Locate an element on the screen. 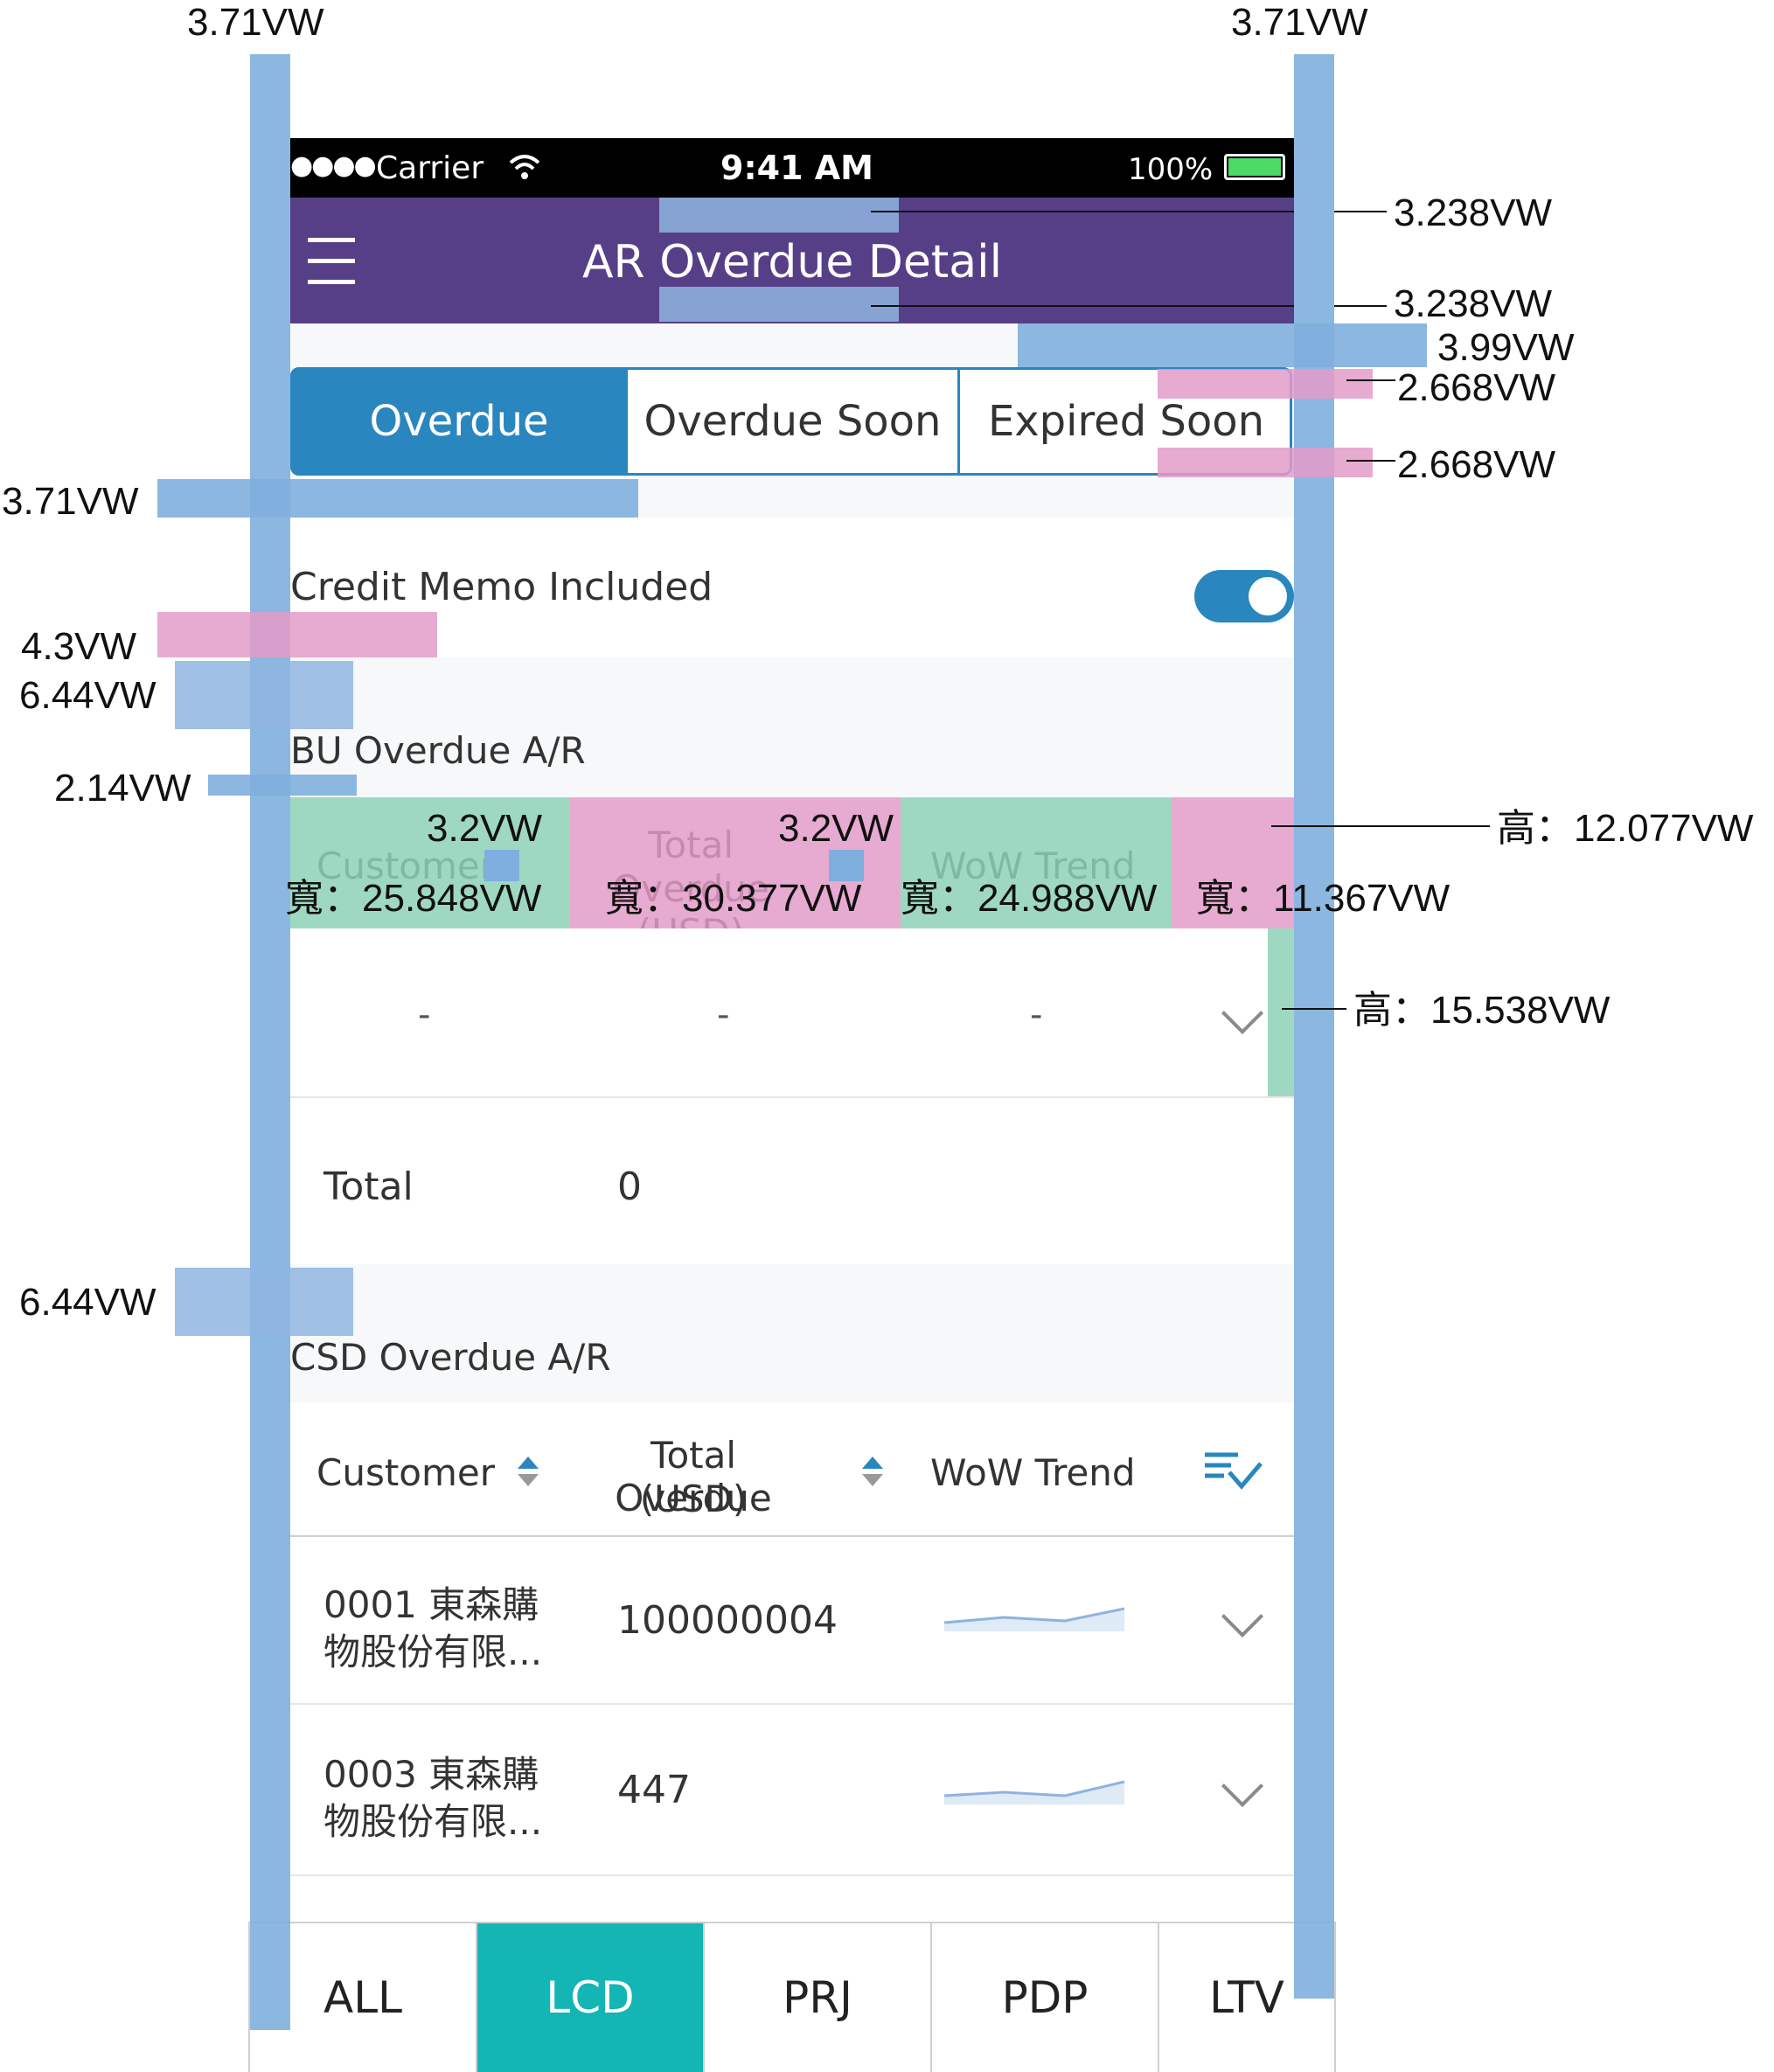 This screenshot has height=2072, width=1774. bu-empty-trend: - is located at coordinates (1036, 1015).